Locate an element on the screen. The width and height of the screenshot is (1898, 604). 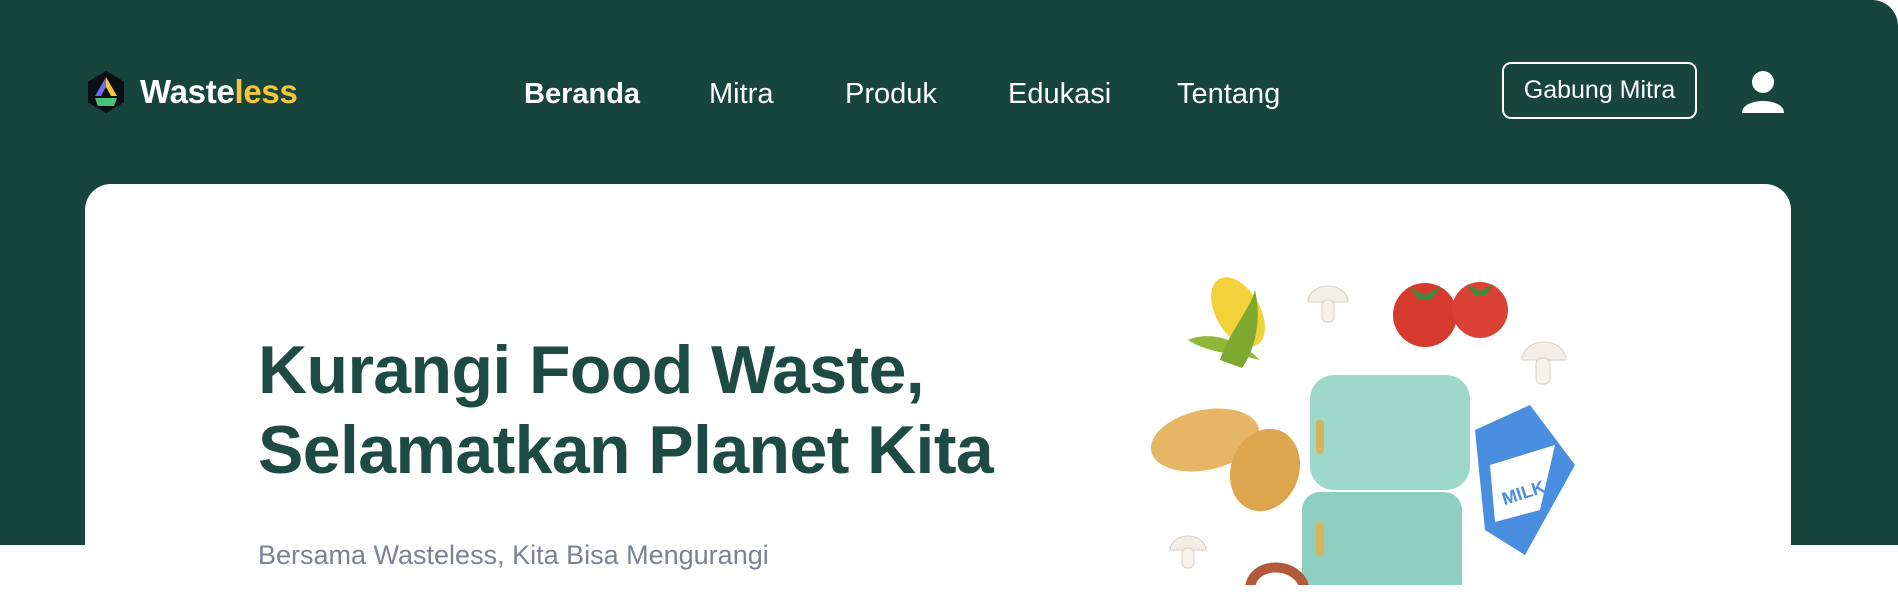
milk-carton-icon: MILK is located at coordinates (1525, 480).